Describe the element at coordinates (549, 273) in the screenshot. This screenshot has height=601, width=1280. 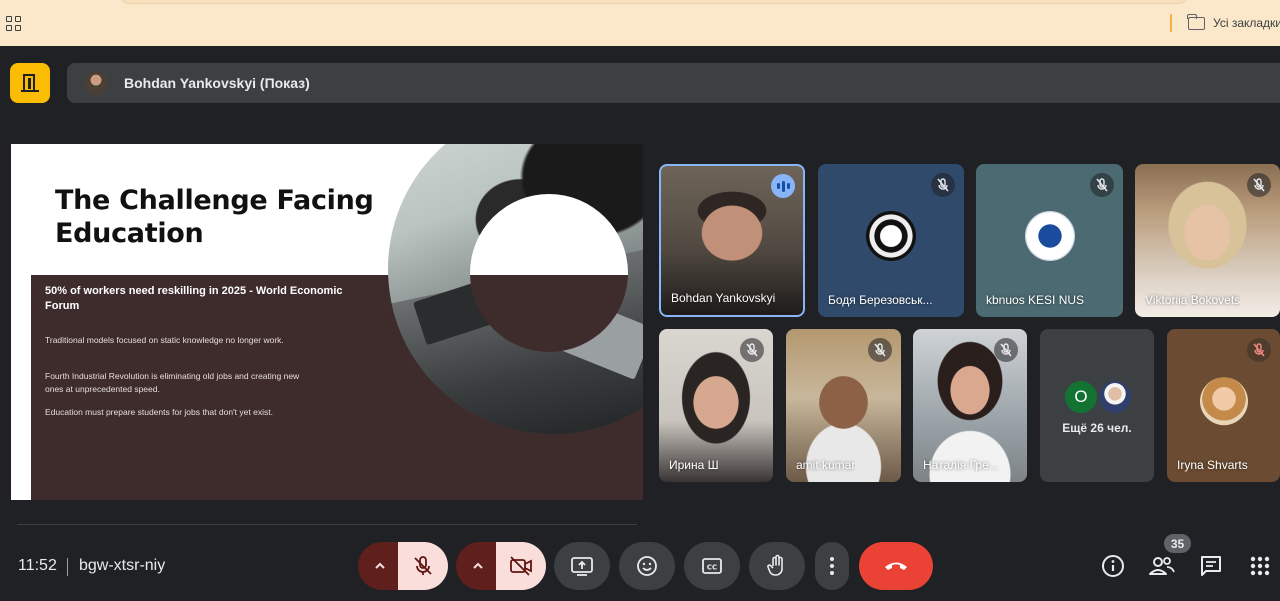
I see `slide-half-circle` at that location.